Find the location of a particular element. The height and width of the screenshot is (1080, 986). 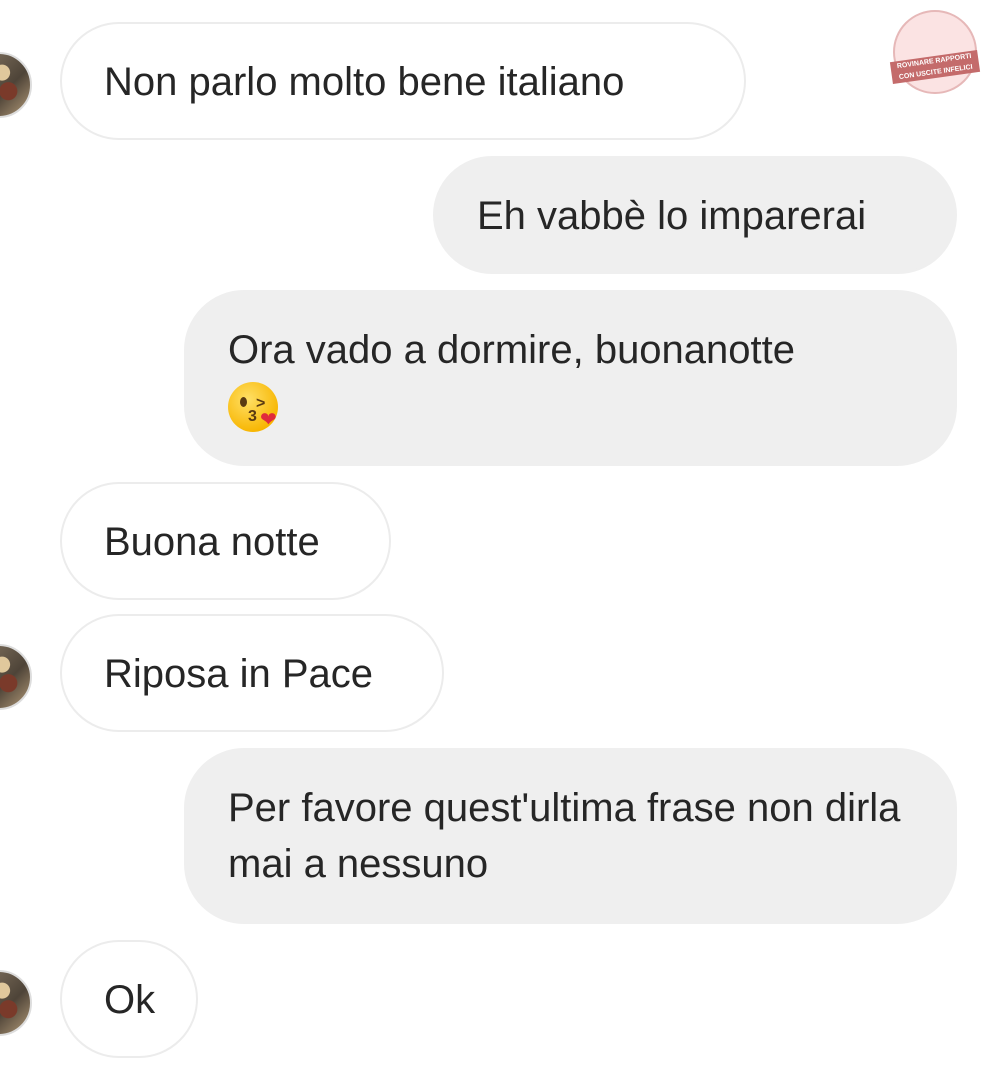

message-outgoing: Eh vabbè lo imparerai is located at coordinates (695, 215).